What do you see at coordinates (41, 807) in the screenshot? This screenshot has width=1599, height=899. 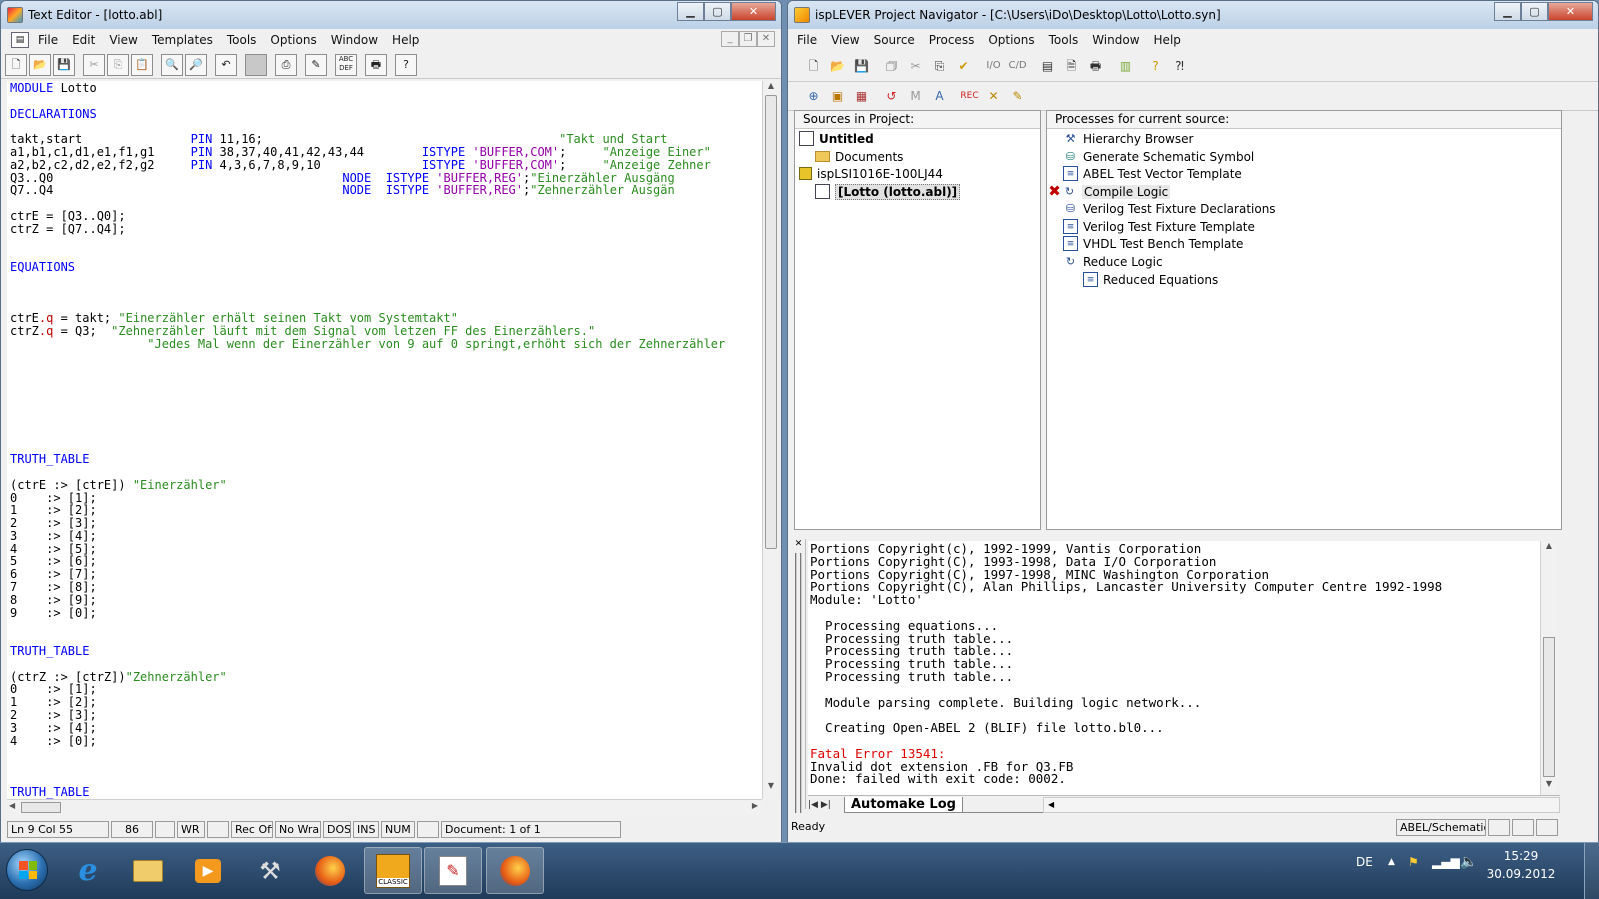 I see `horizontal-scroll-thumb` at bounding box center [41, 807].